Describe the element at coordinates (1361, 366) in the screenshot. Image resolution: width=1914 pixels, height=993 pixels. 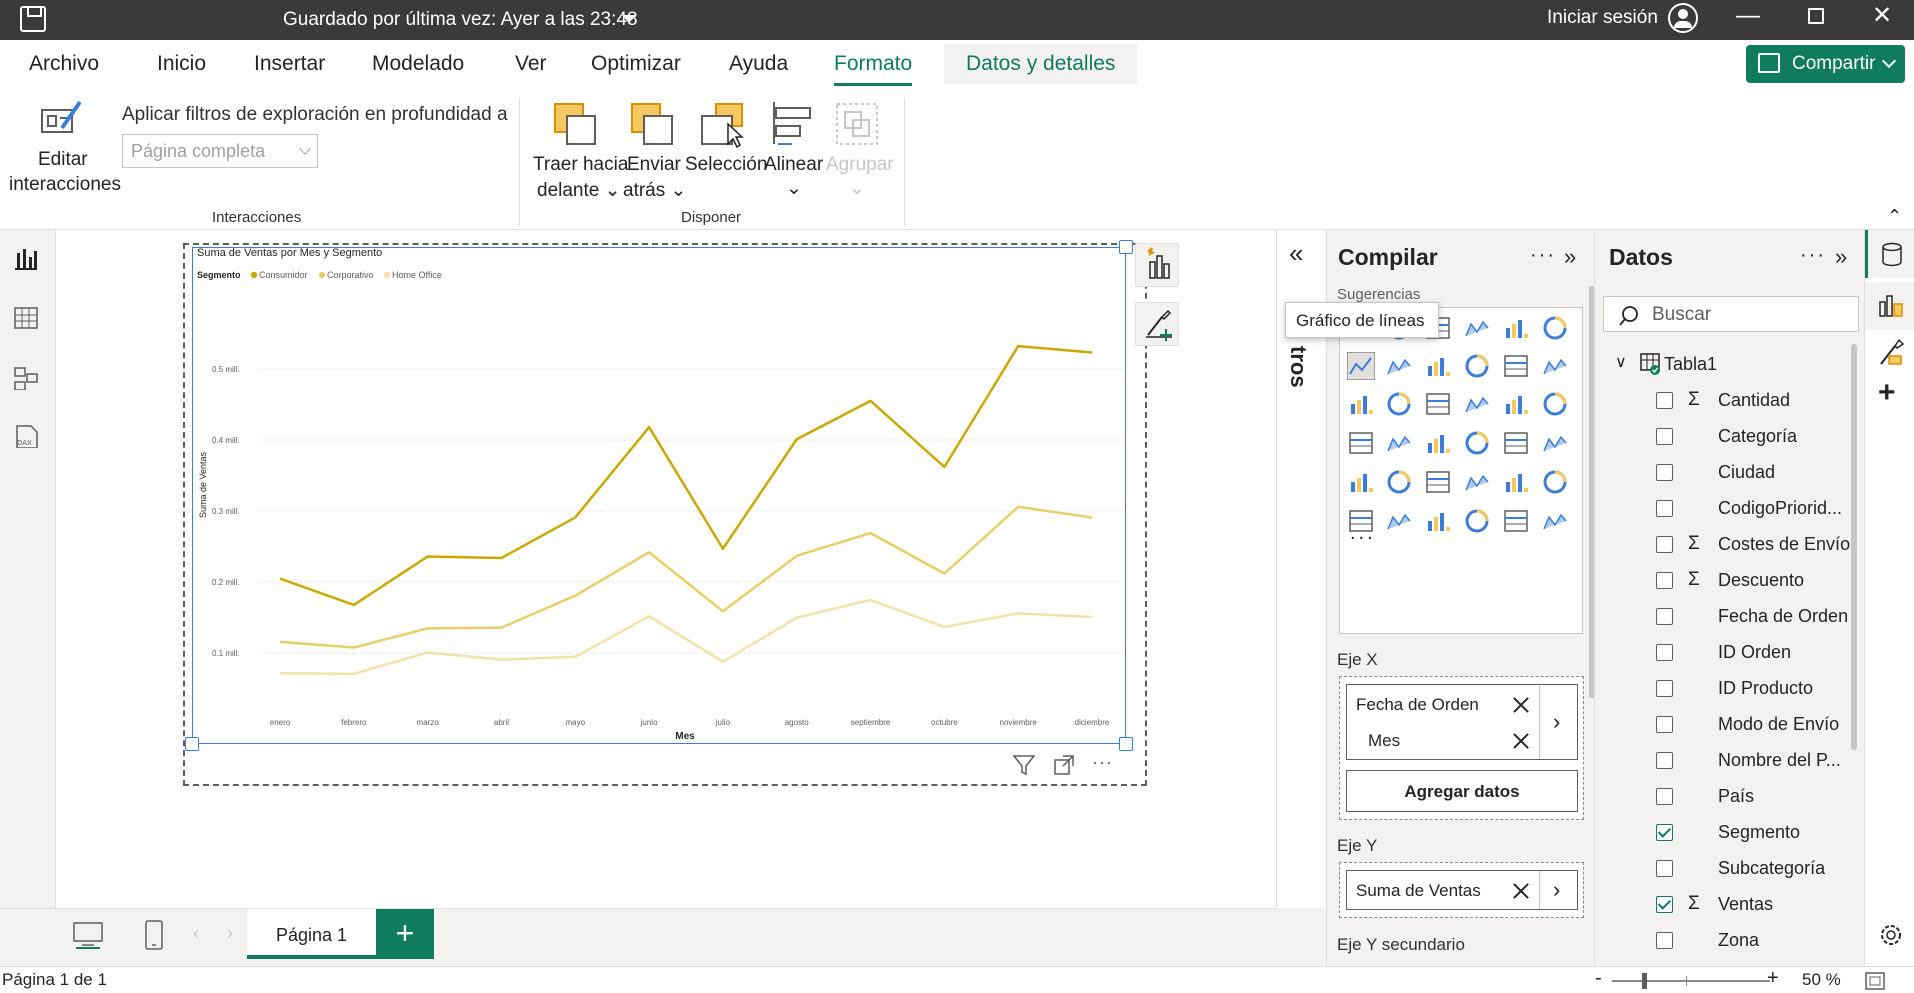
I see `line-chart-type-icon` at that location.